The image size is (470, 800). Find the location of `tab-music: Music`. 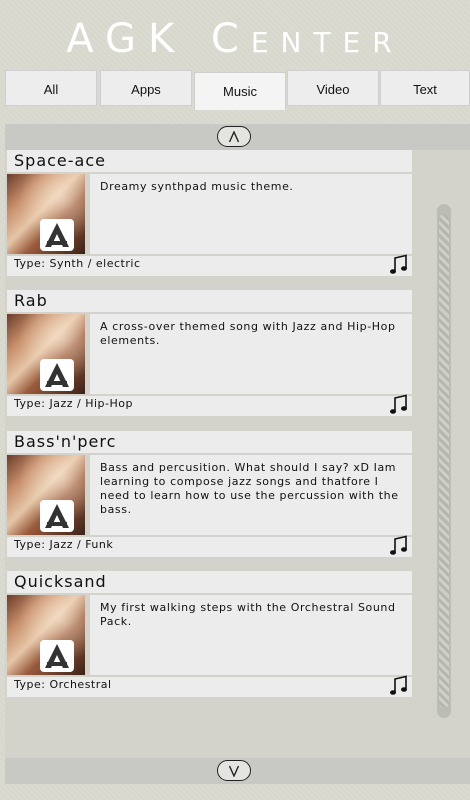

tab-music: Music is located at coordinates (240, 91).